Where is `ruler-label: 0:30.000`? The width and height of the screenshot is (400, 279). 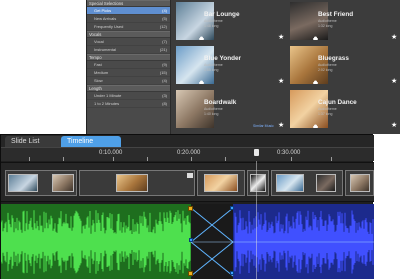
ruler-label: 0:30.000 is located at coordinates (289, 153).